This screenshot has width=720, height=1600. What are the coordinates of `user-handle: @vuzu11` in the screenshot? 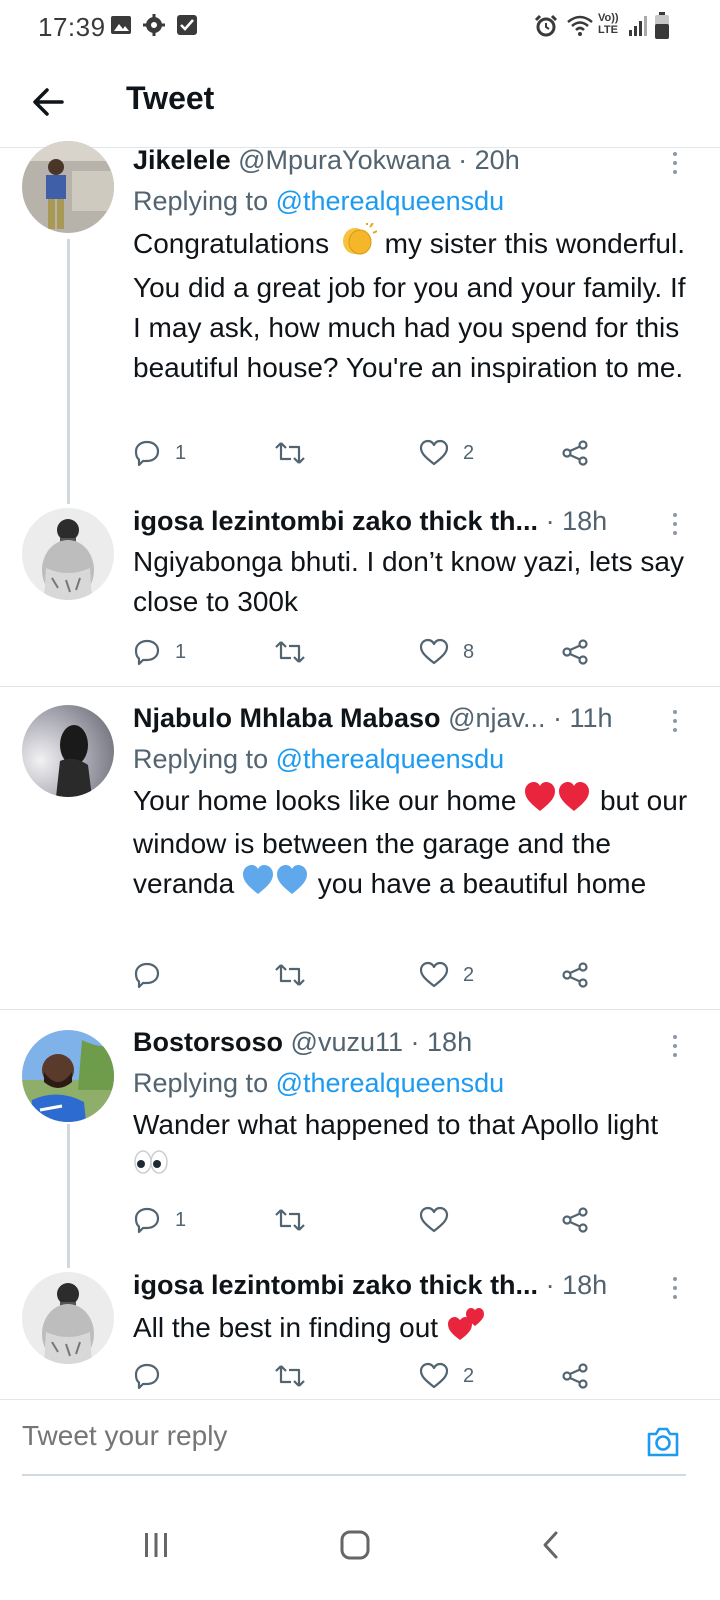 It's located at (347, 1042).